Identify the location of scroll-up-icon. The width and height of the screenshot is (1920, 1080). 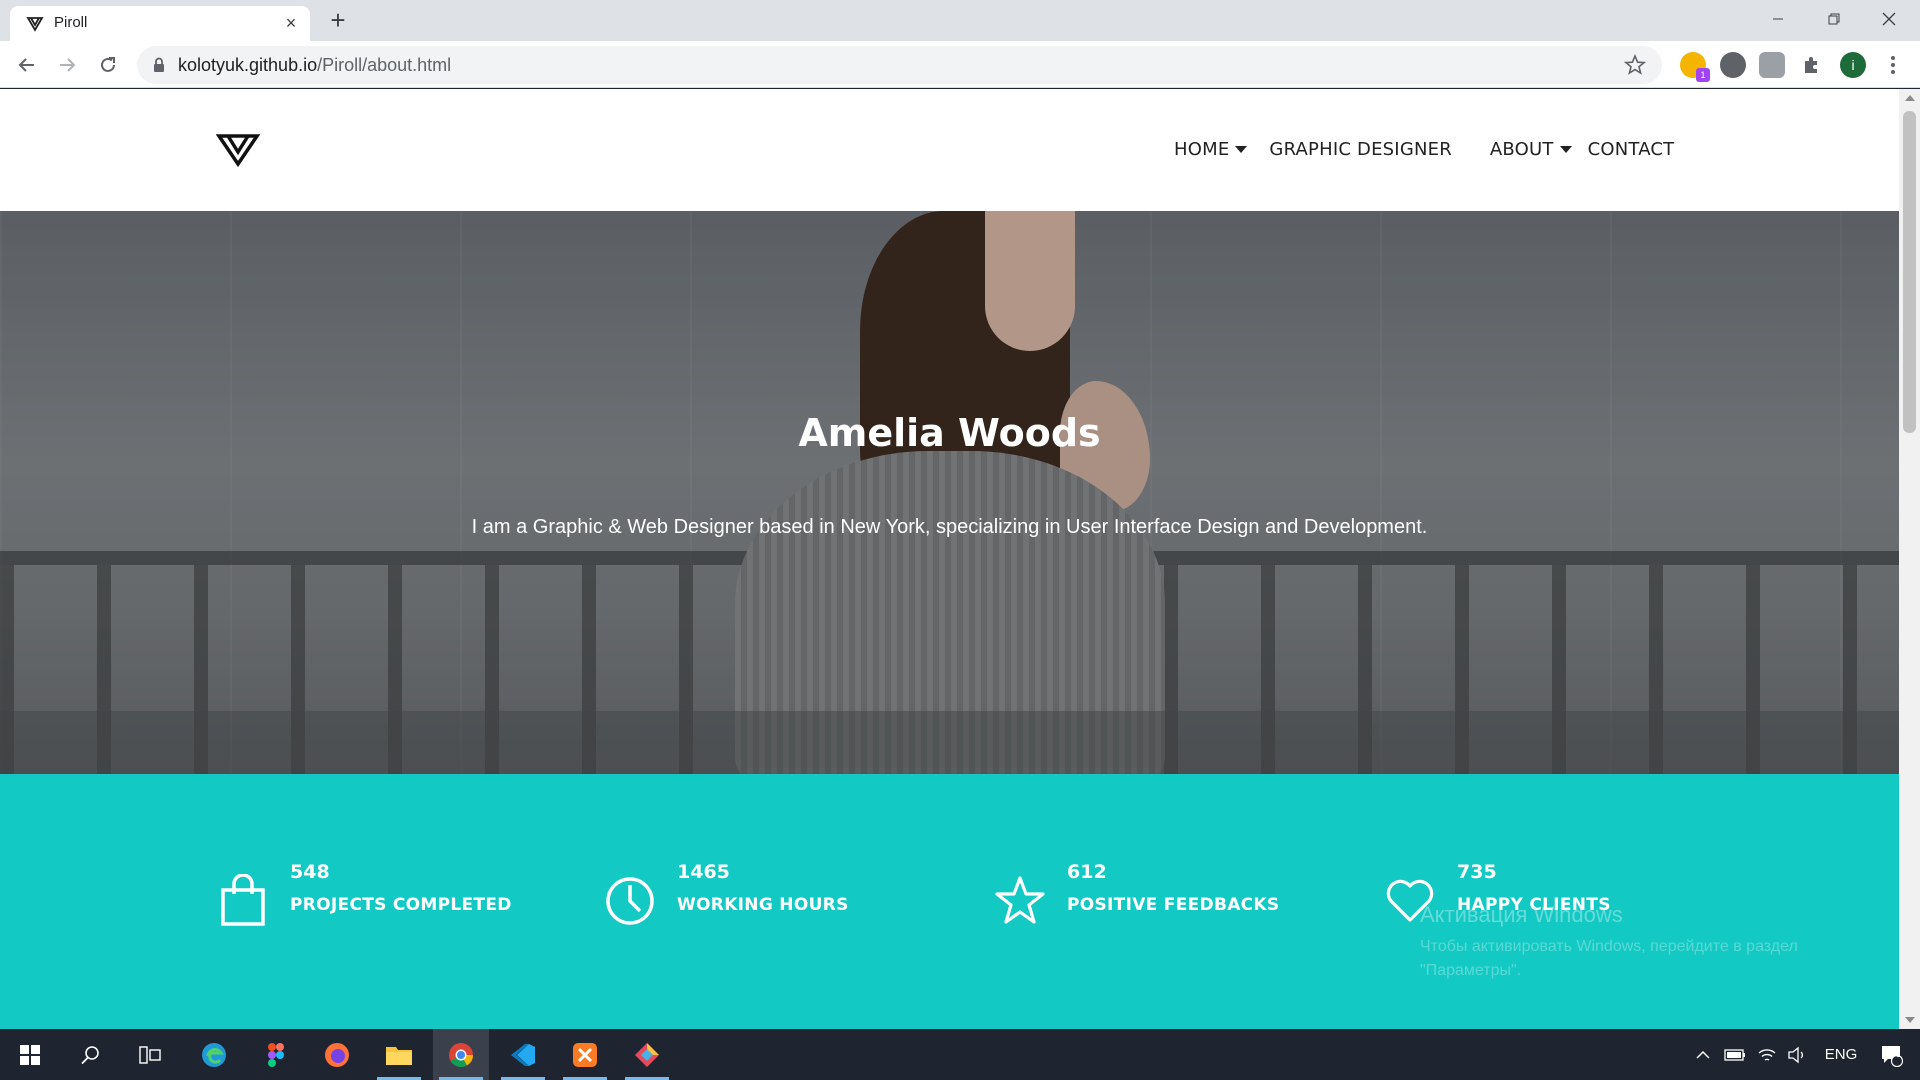
(1910, 98).